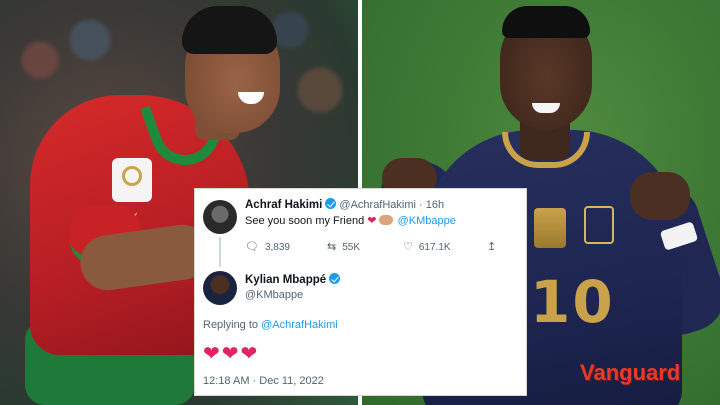 The image size is (720, 405). Describe the element at coordinates (263, 381) in the screenshot. I see `reply-timestamp: 12:18 AM · Dec 11, 2022` at that location.